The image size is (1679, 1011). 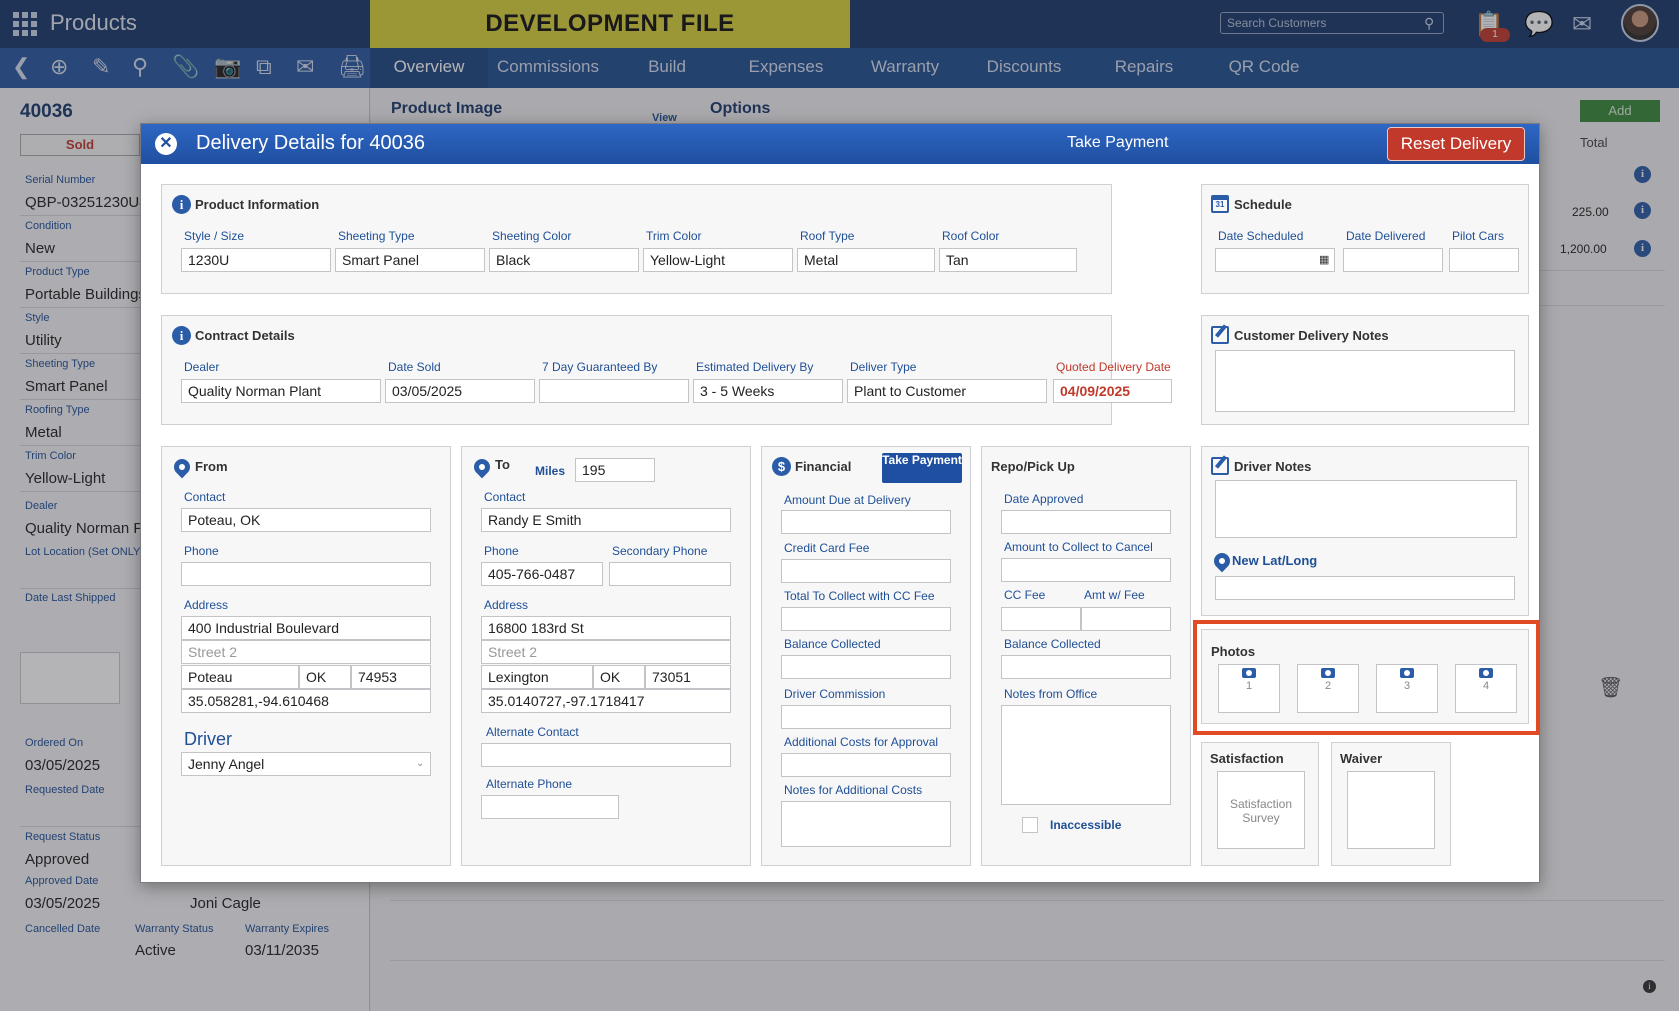 I want to click on balance-collected-field, so click(x=866, y=667).